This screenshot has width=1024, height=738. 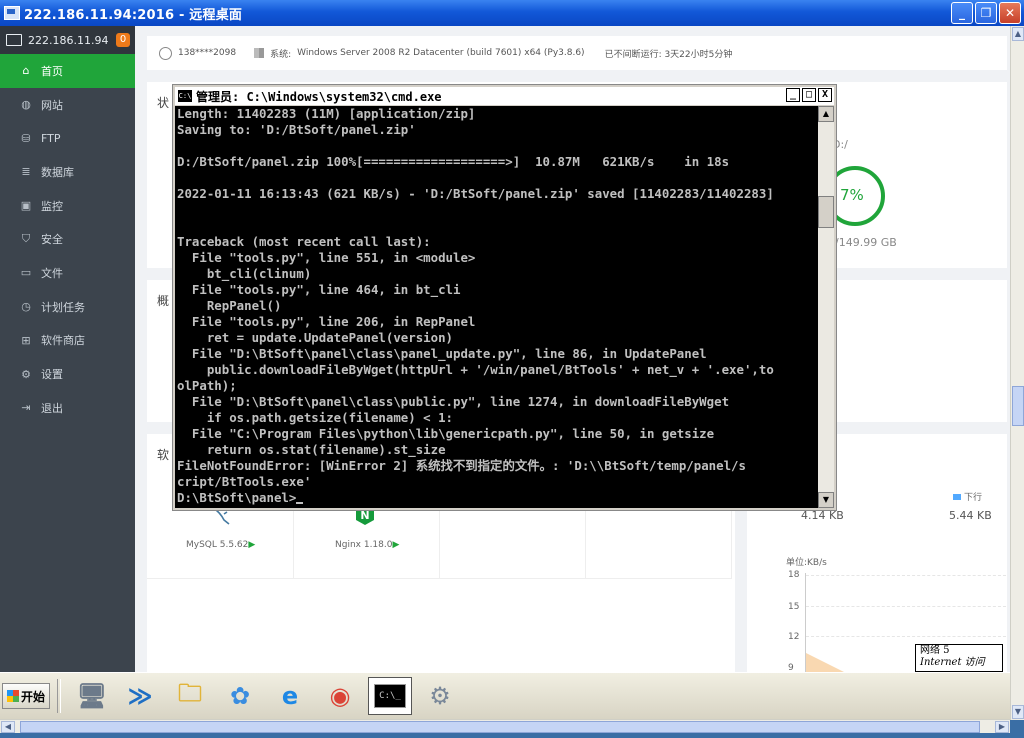 What do you see at coordinates (668, 54) in the screenshot?
I see `uptime: 已不间断运行: 3天22小时5分钟` at bounding box center [668, 54].